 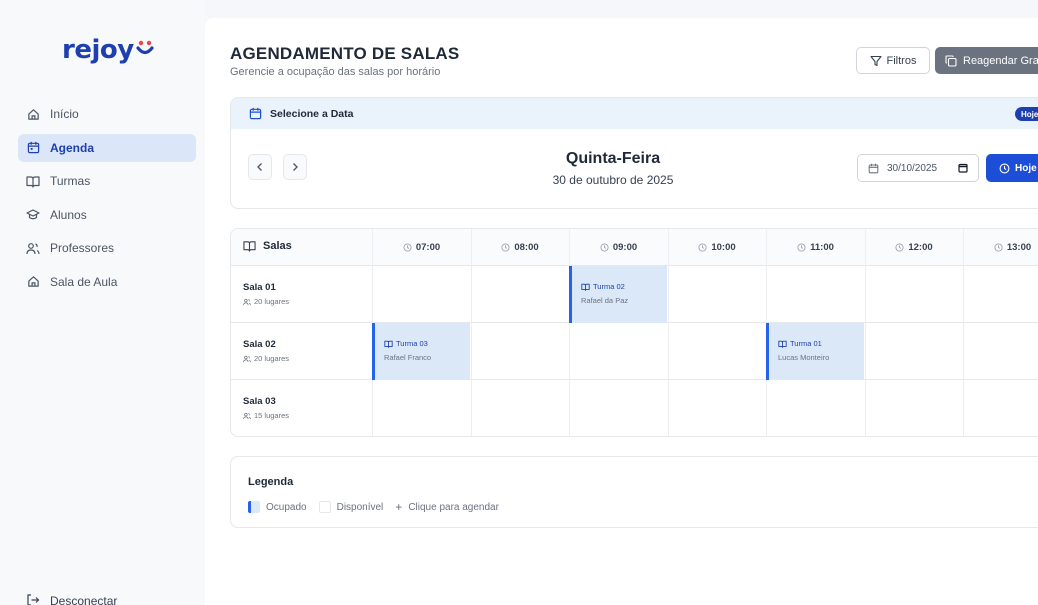 What do you see at coordinates (107, 282) in the screenshot?
I see `sidebar-item-sala-de-aula: Sala de Aula` at bounding box center [107, 282].